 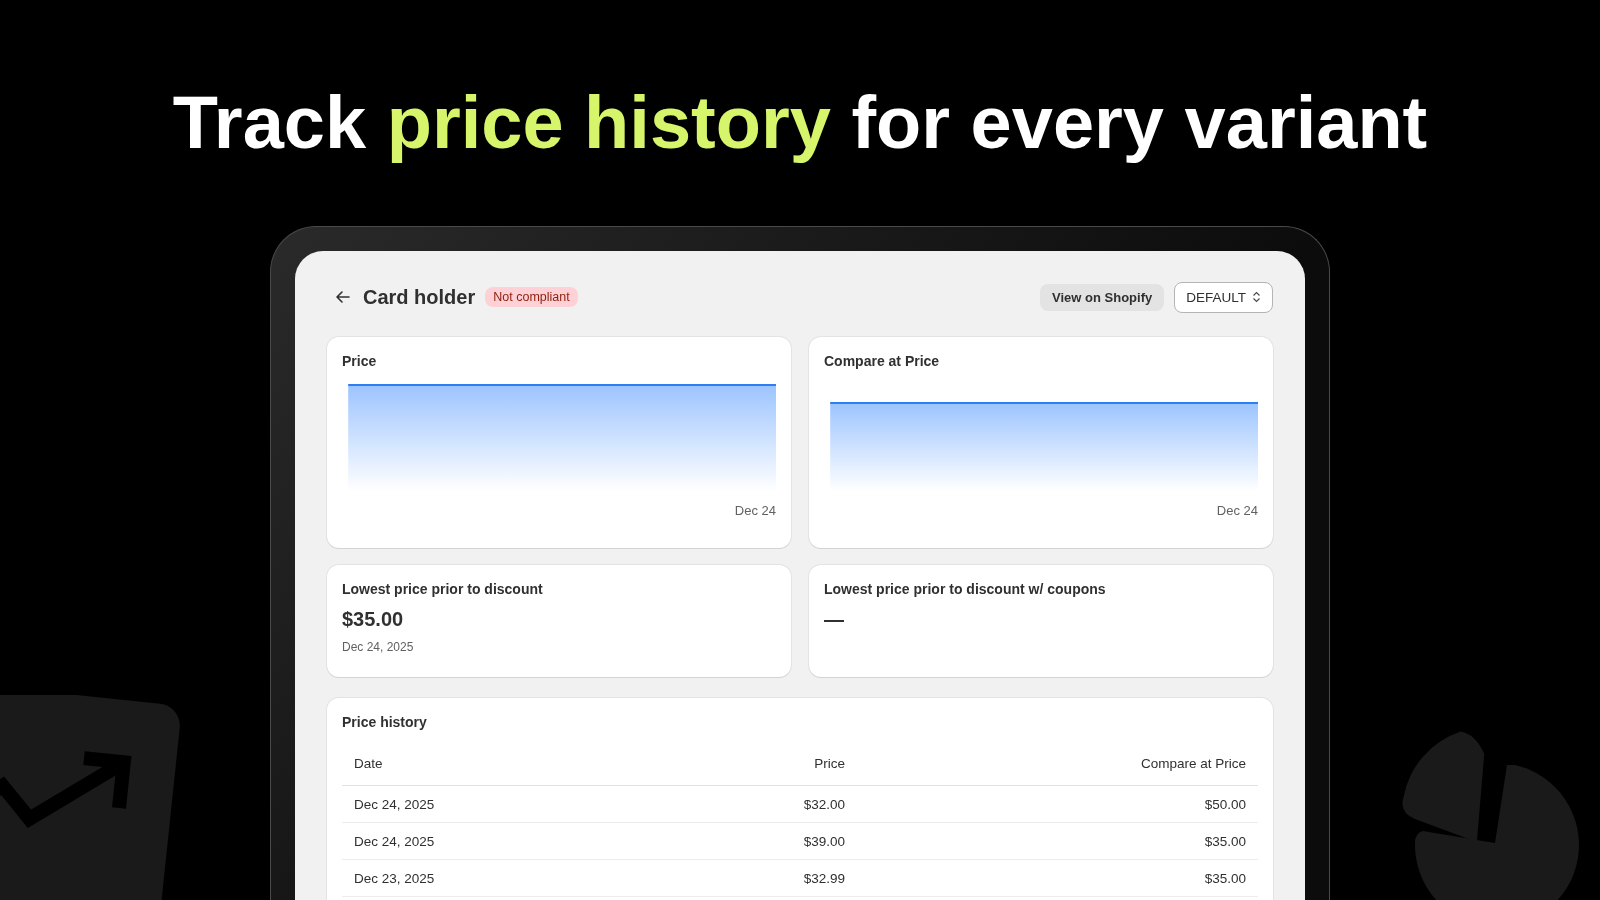 What do you see at coordinates (369, 763) in the screenshot?
I see `column-header: Date` at bounding box center [369, 763].